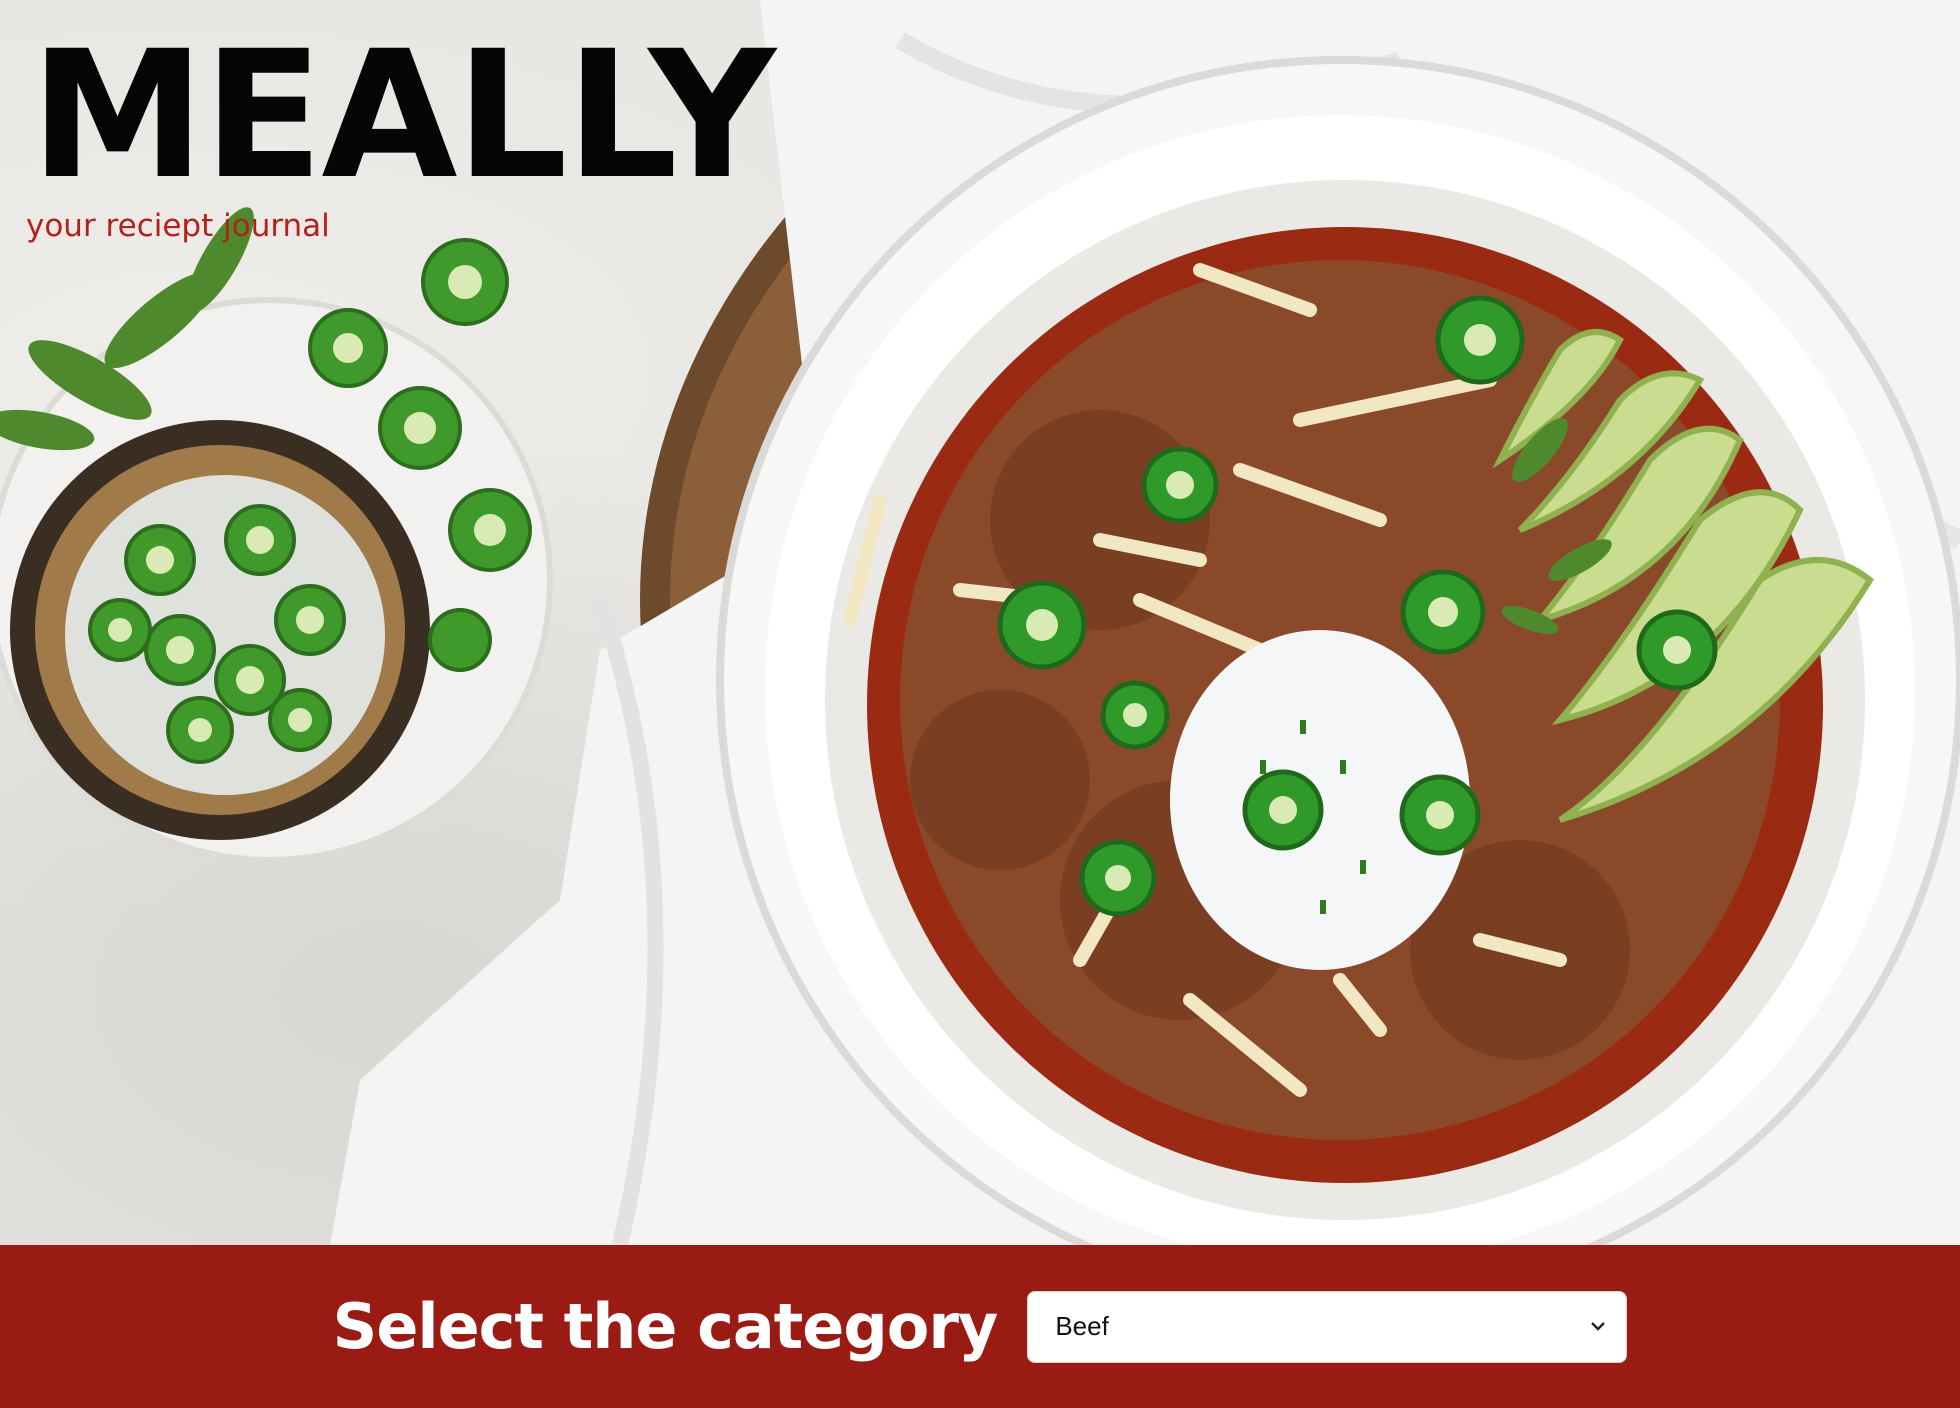 This screenshot has width=1960, height=1408. What do you see at coordinates (1598, 1326) in the screenshot?
I see `chevron-down-icon` at bounding box center [1598, 1326].